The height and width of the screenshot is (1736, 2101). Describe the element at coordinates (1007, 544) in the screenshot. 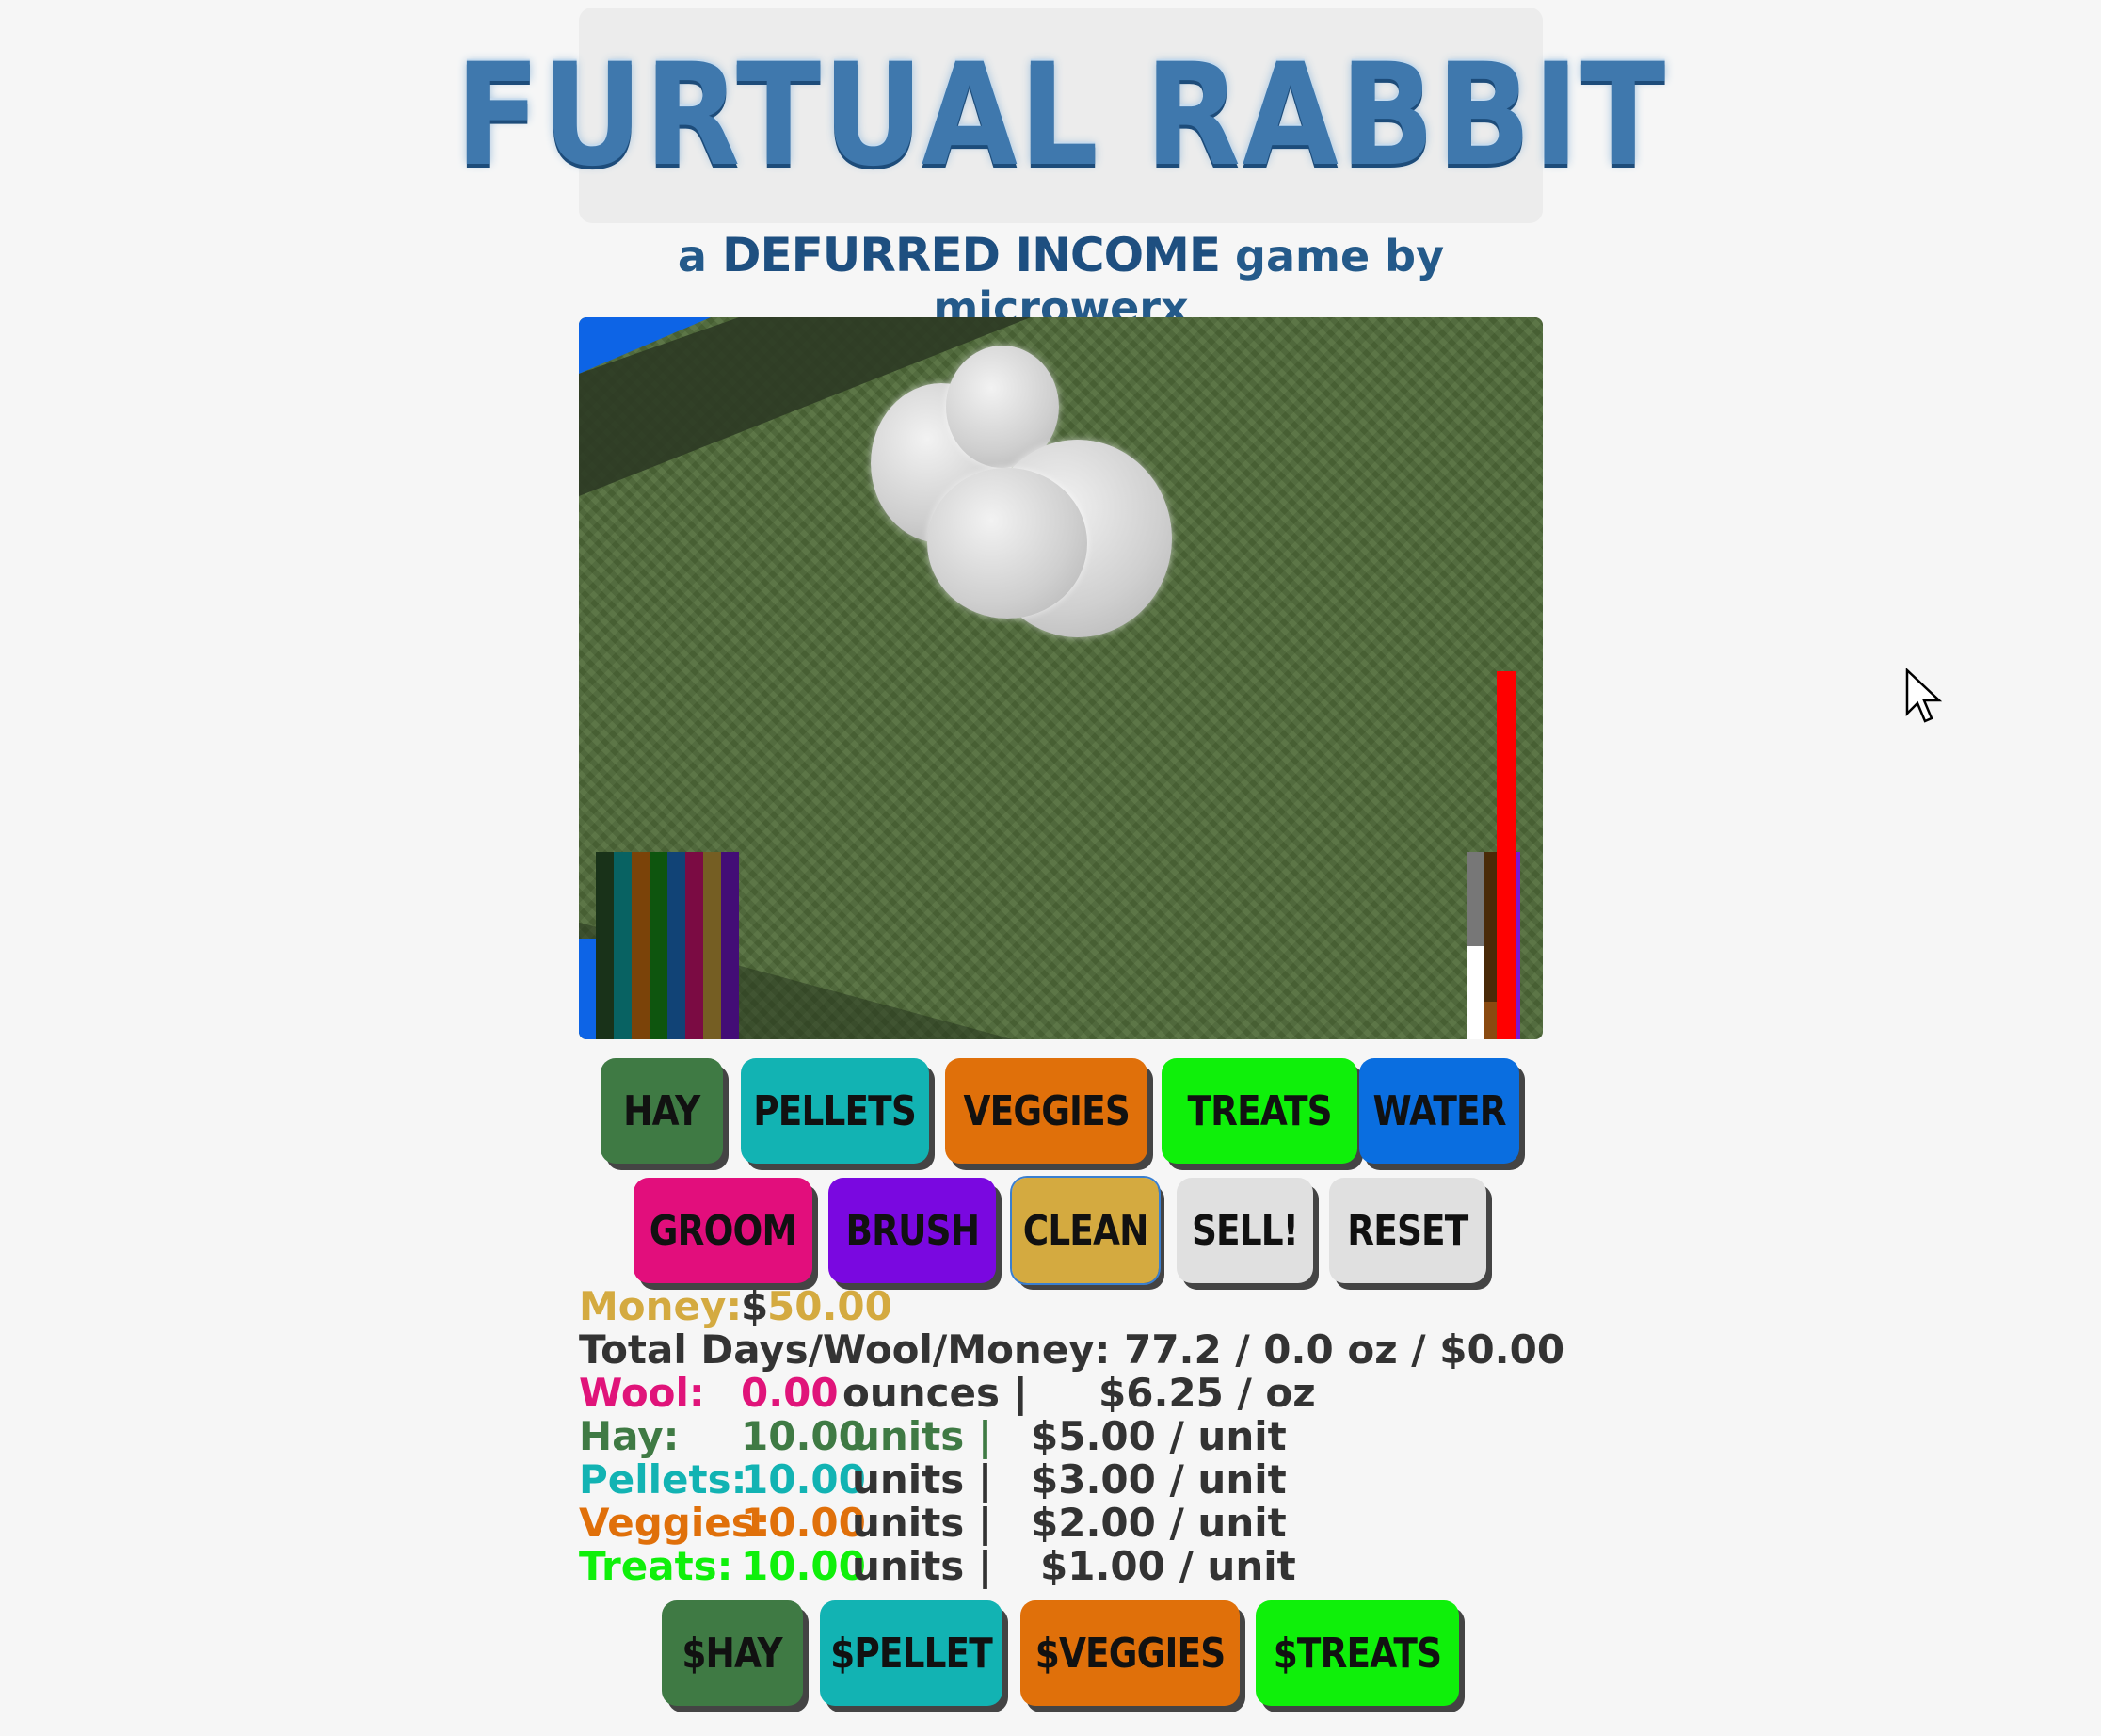

I see `rabbit-fur` at that location.